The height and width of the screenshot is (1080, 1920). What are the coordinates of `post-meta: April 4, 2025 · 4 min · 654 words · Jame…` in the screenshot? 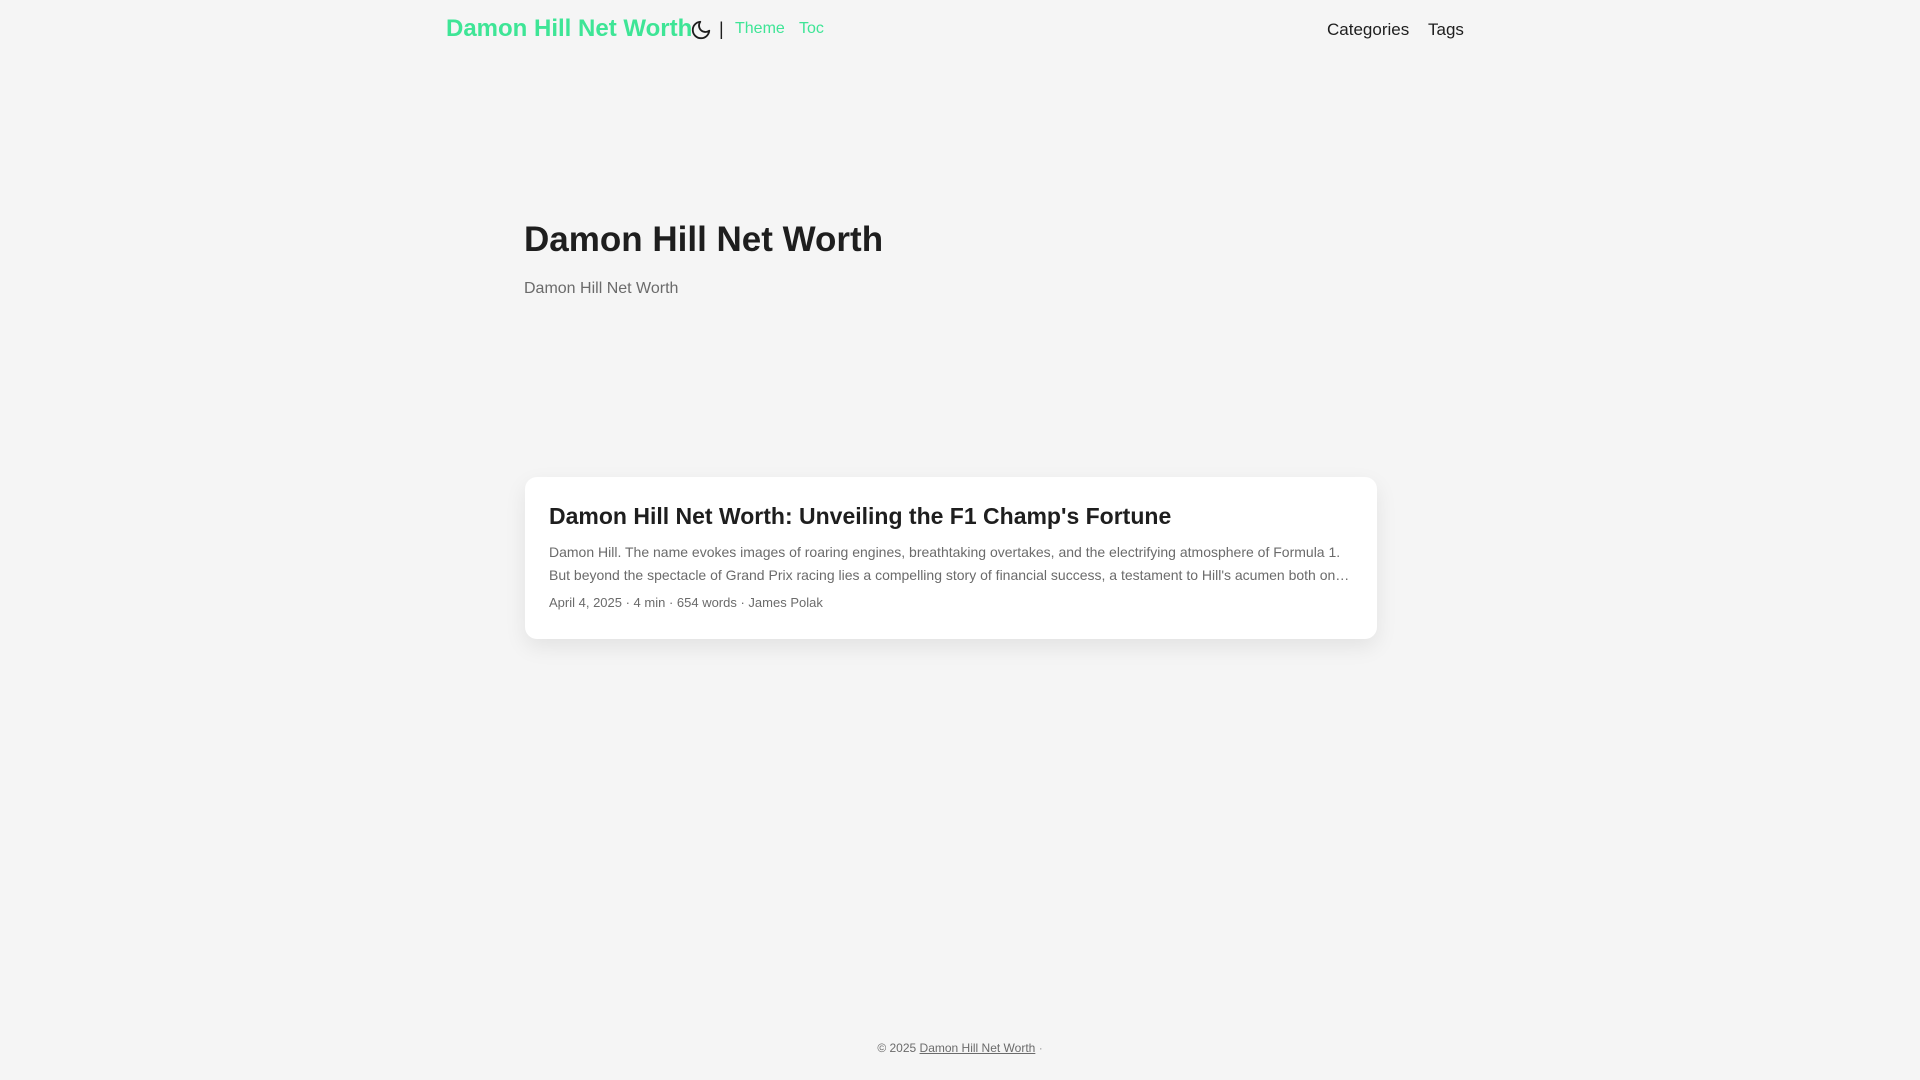 It's located at (686, 602).